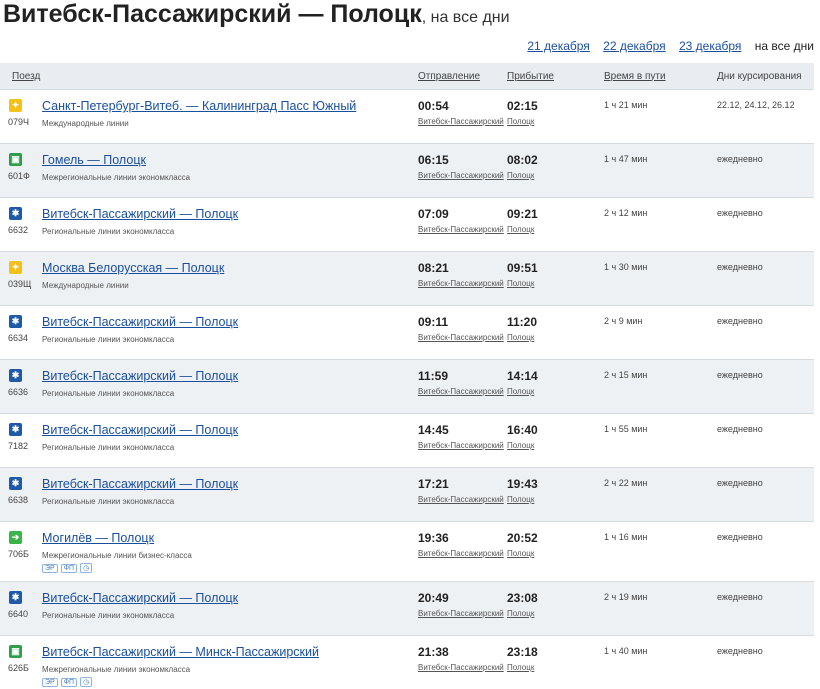  What do you see at coordinates (15, 267) in the screenshot?
I see `international-train-icon: ✦` at bounding box center [15, 267].